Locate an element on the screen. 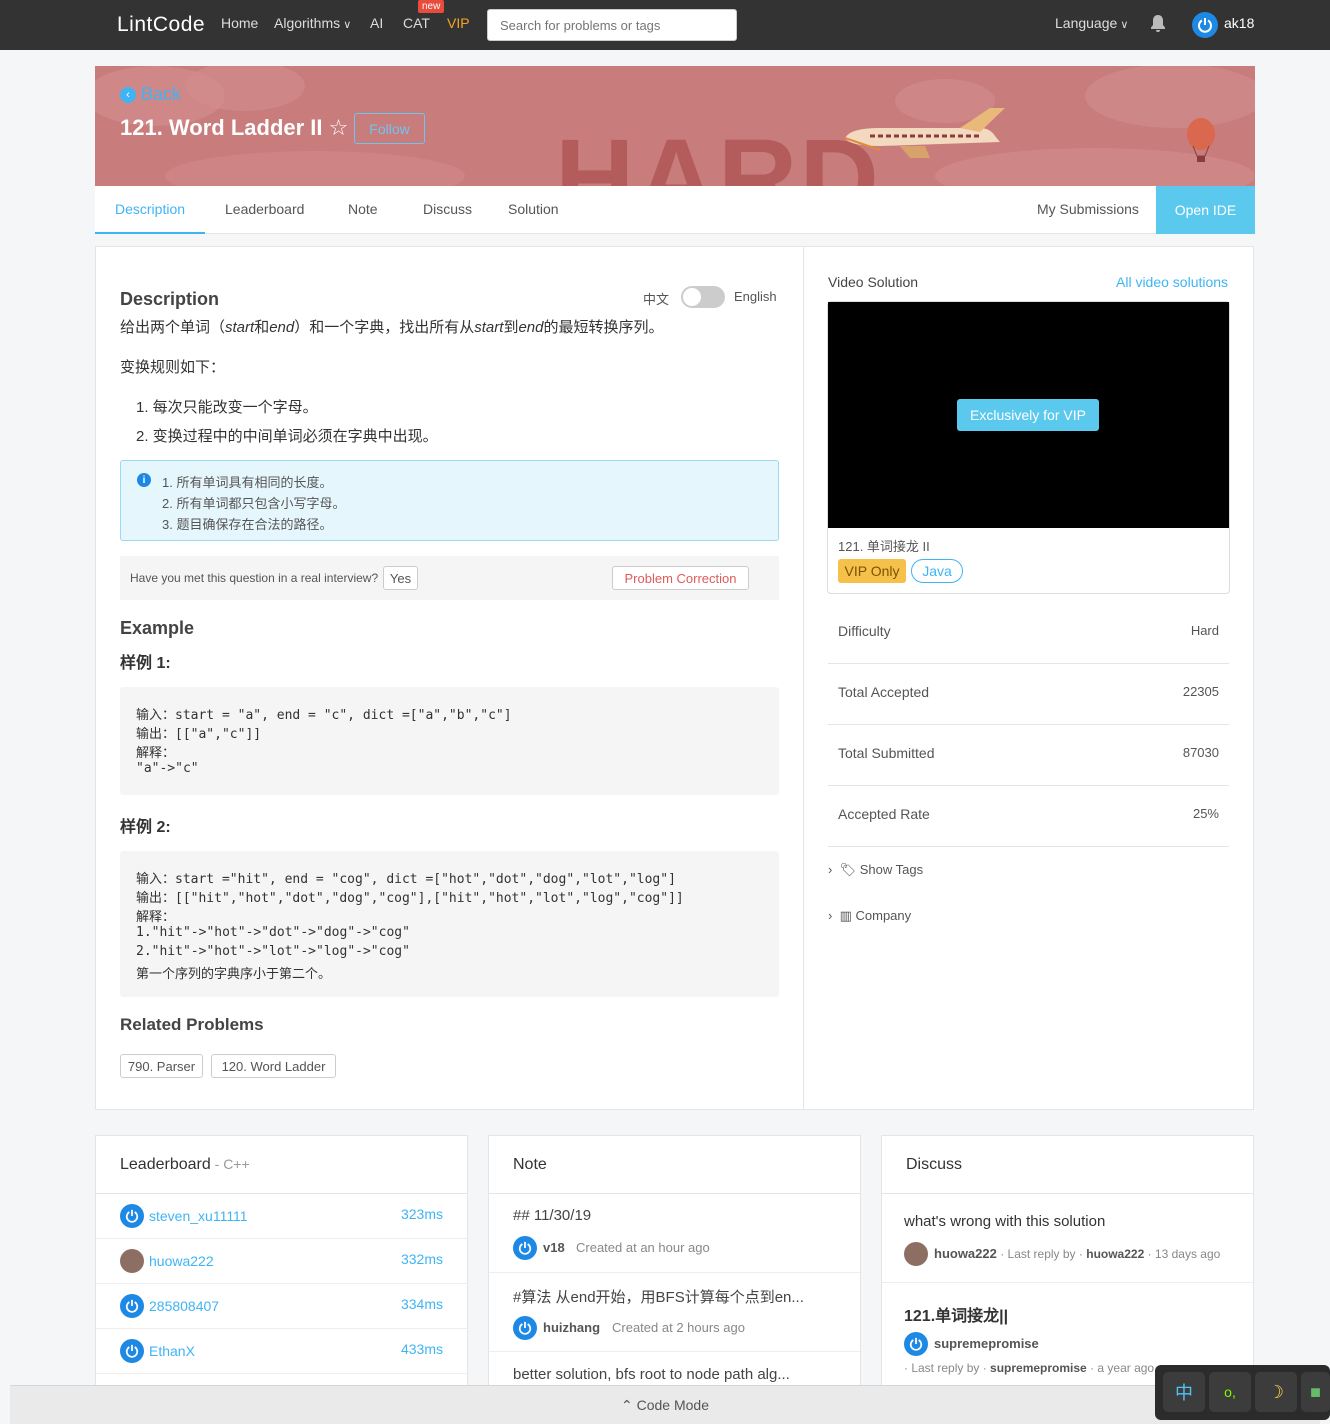  yes-button: Yes is located at coordinates (400, 578).